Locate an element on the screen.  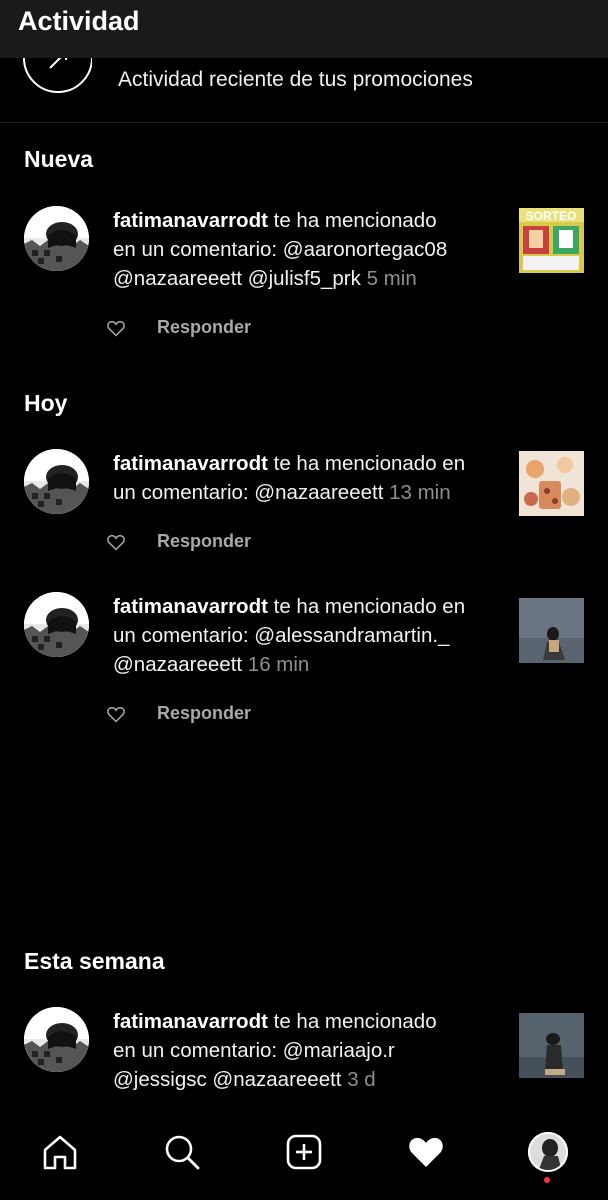
promotions-activity-row: Actividad reciente de tus promociones is located at coordinates (304, 80).